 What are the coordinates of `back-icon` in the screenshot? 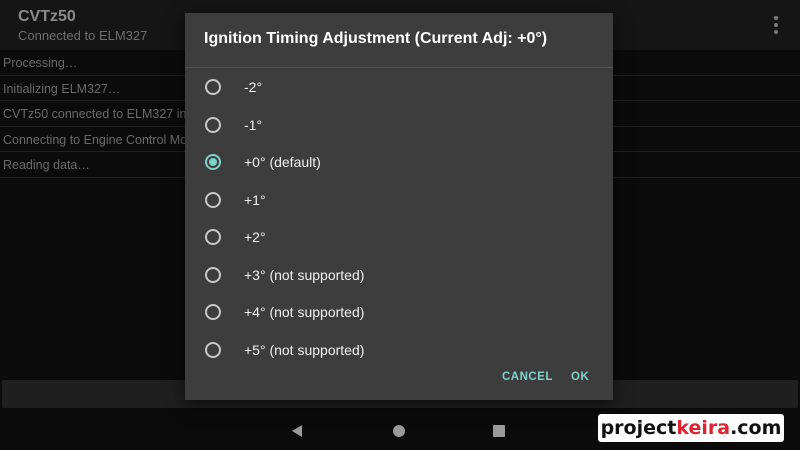 It's located at (297, 431).